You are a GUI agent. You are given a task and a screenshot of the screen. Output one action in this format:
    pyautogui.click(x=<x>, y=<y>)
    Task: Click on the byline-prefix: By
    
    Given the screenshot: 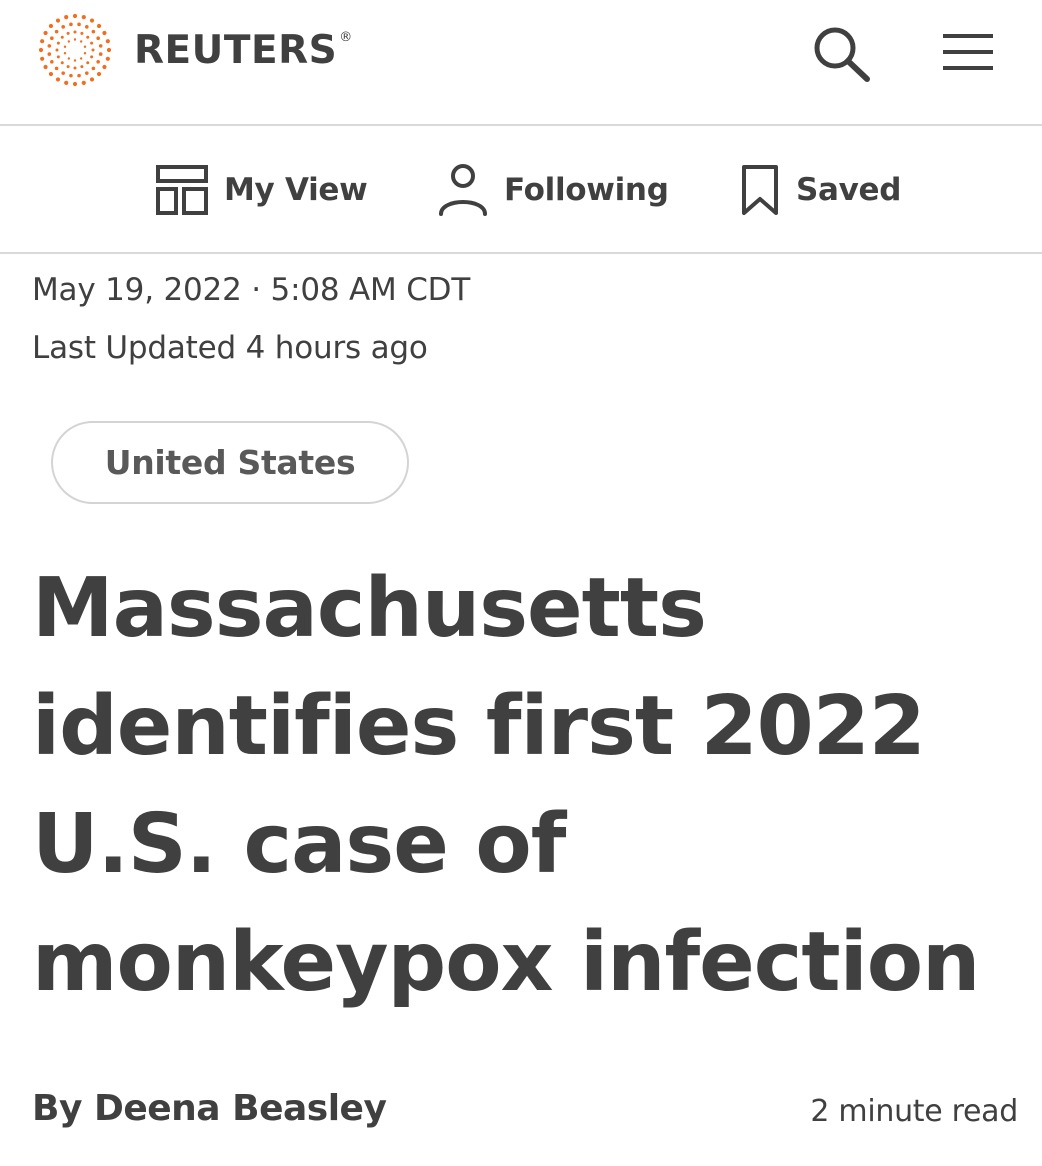 What is the action you would take?
    pyautogui.click(x=57, y=1108)
    